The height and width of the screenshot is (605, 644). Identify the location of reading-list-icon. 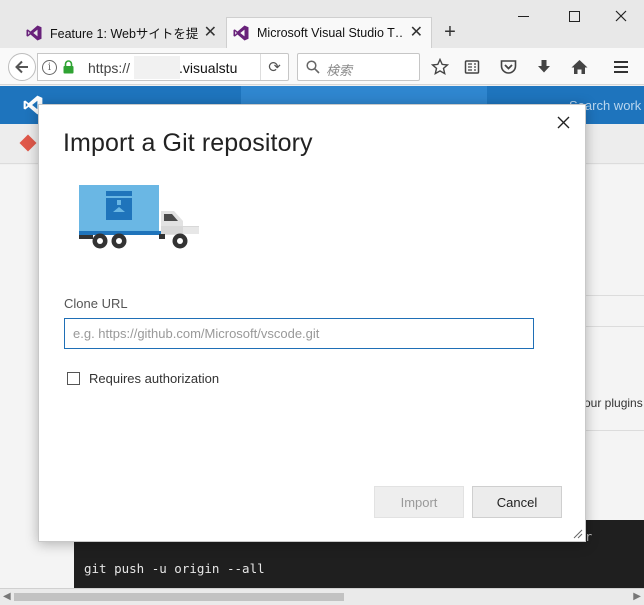
(472, 67).